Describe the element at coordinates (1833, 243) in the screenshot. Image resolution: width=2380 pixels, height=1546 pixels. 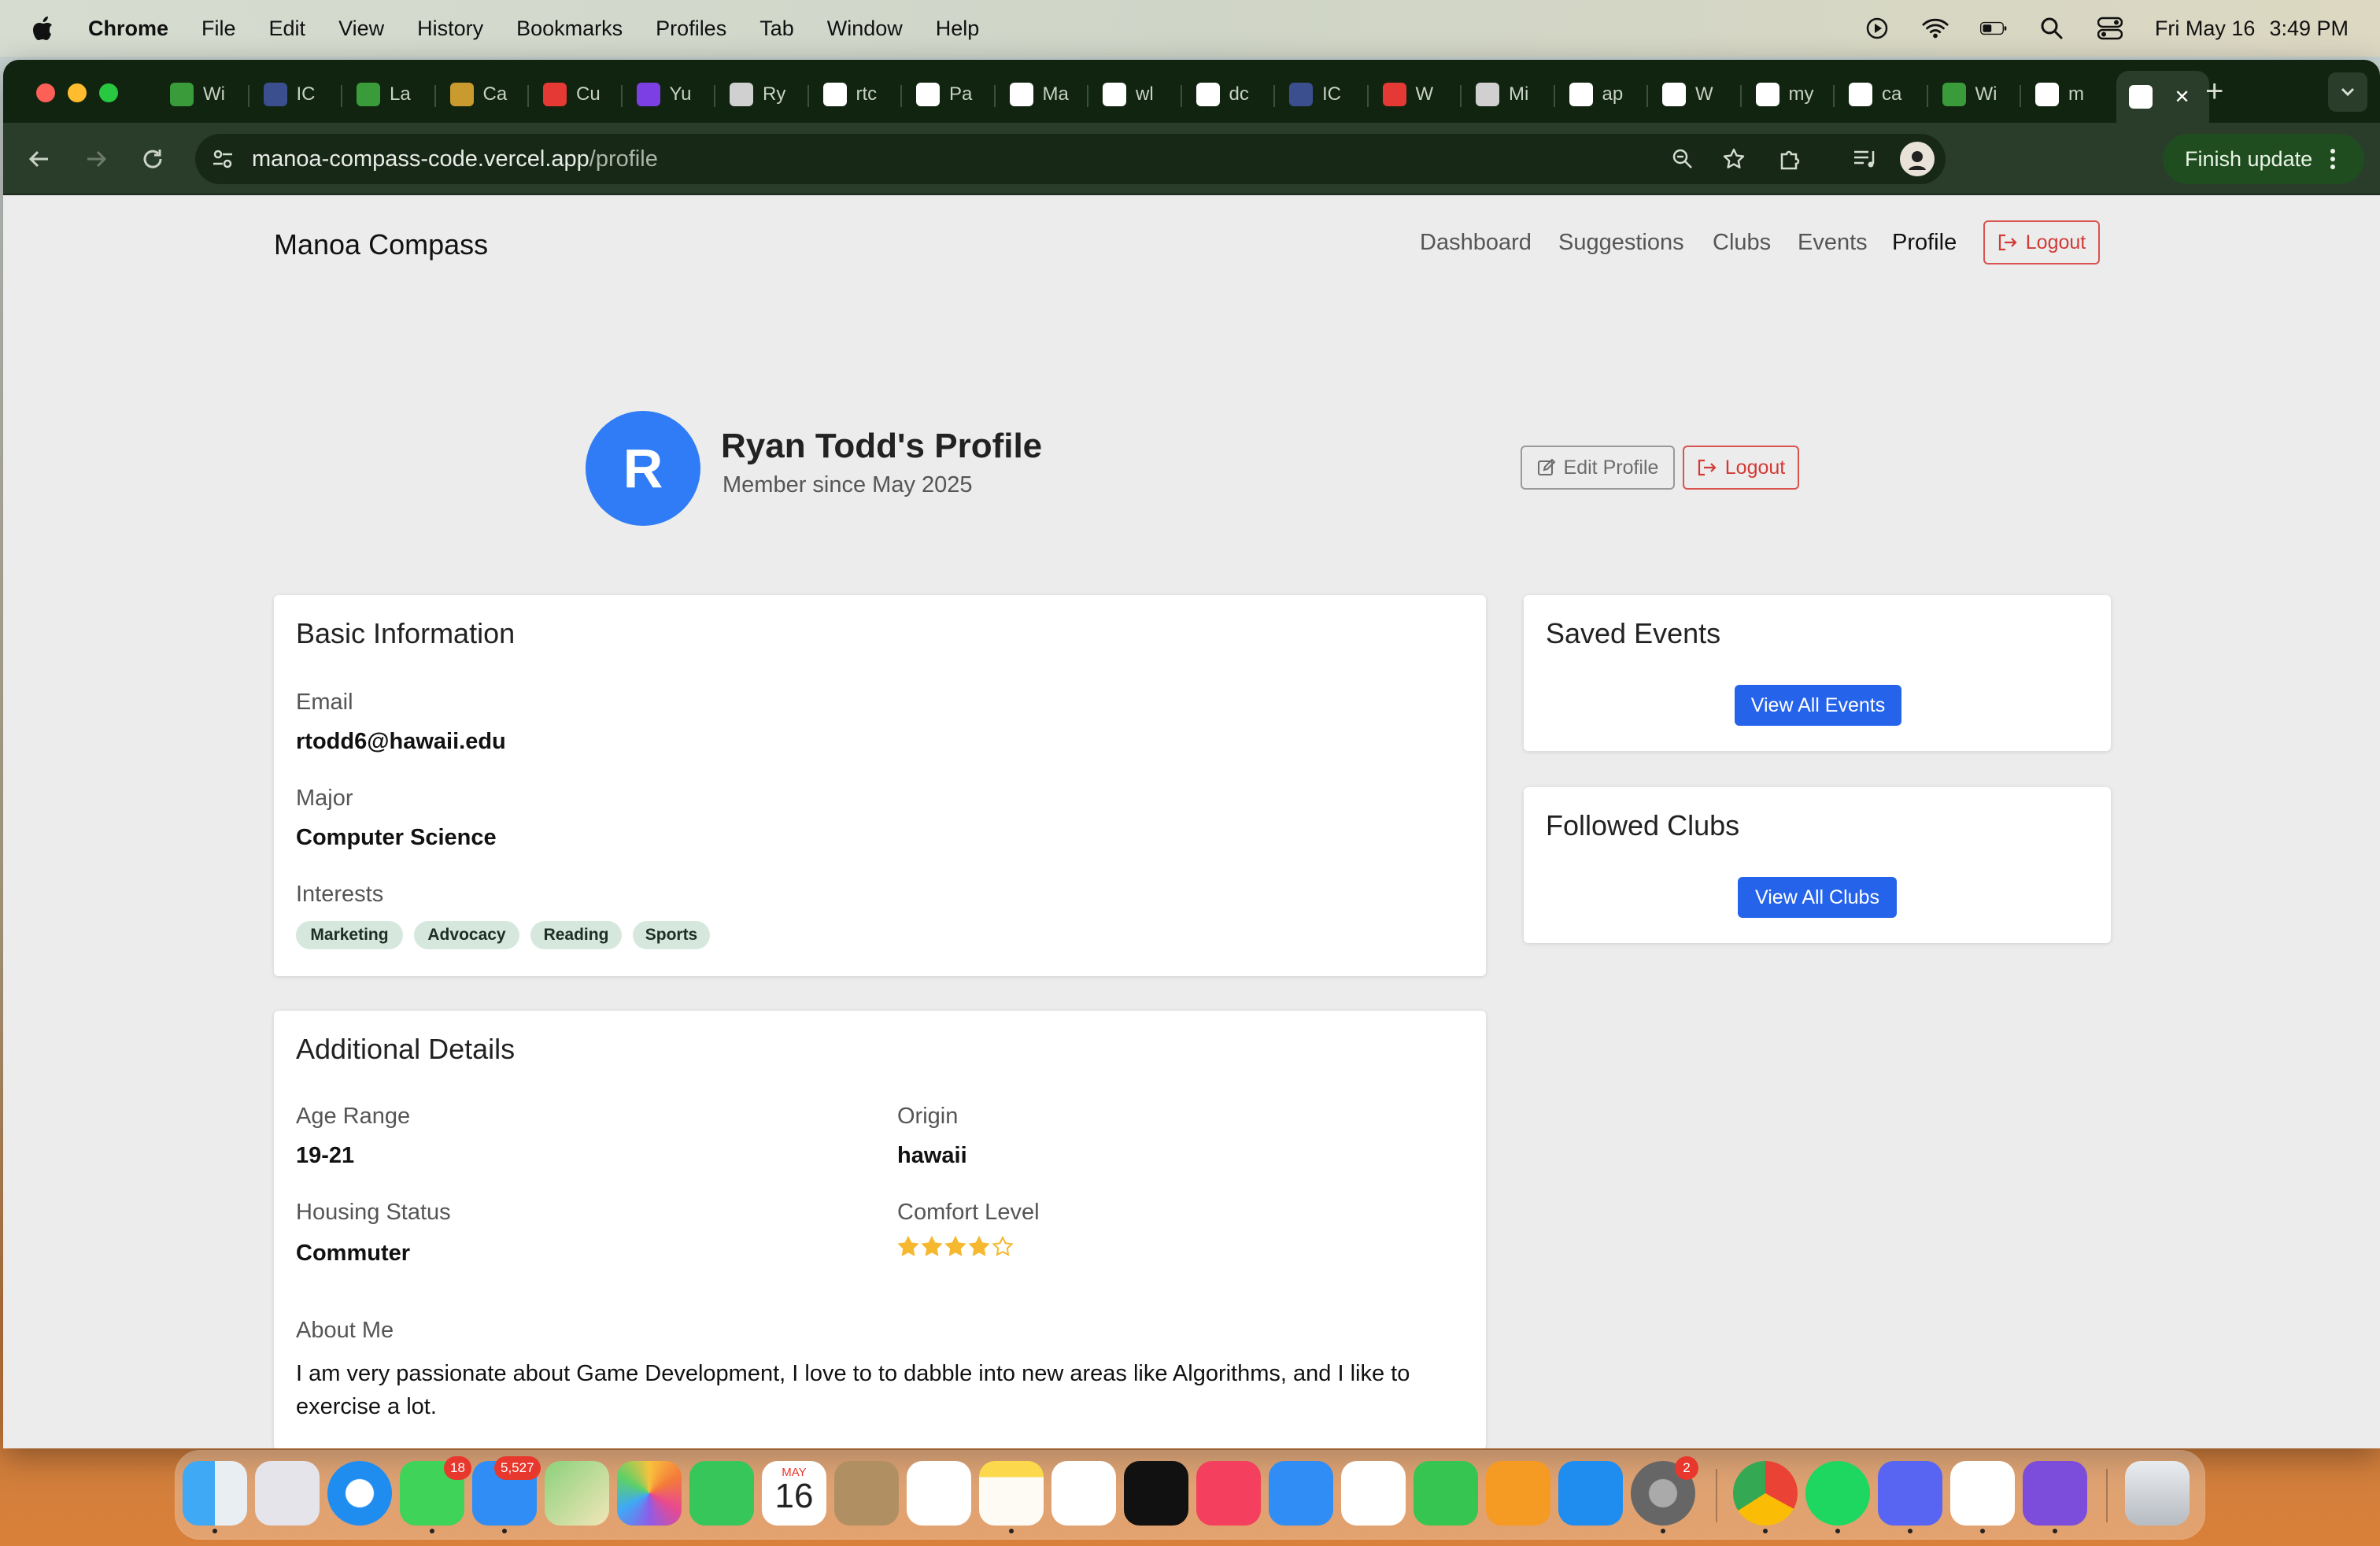
I see `nav-events: Events` at that location.